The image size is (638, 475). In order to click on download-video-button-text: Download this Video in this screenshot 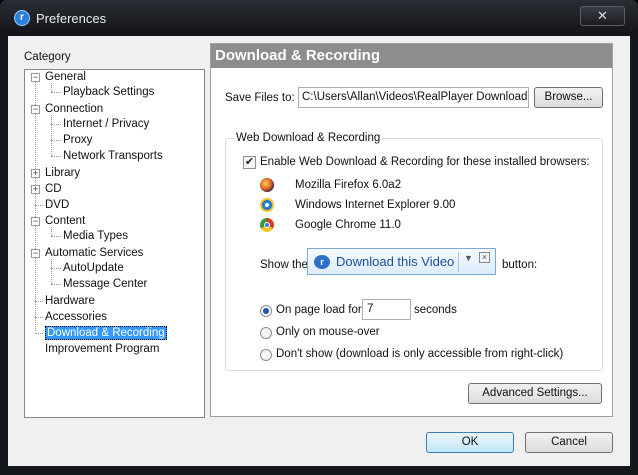, I will do `click(395, 261)`.